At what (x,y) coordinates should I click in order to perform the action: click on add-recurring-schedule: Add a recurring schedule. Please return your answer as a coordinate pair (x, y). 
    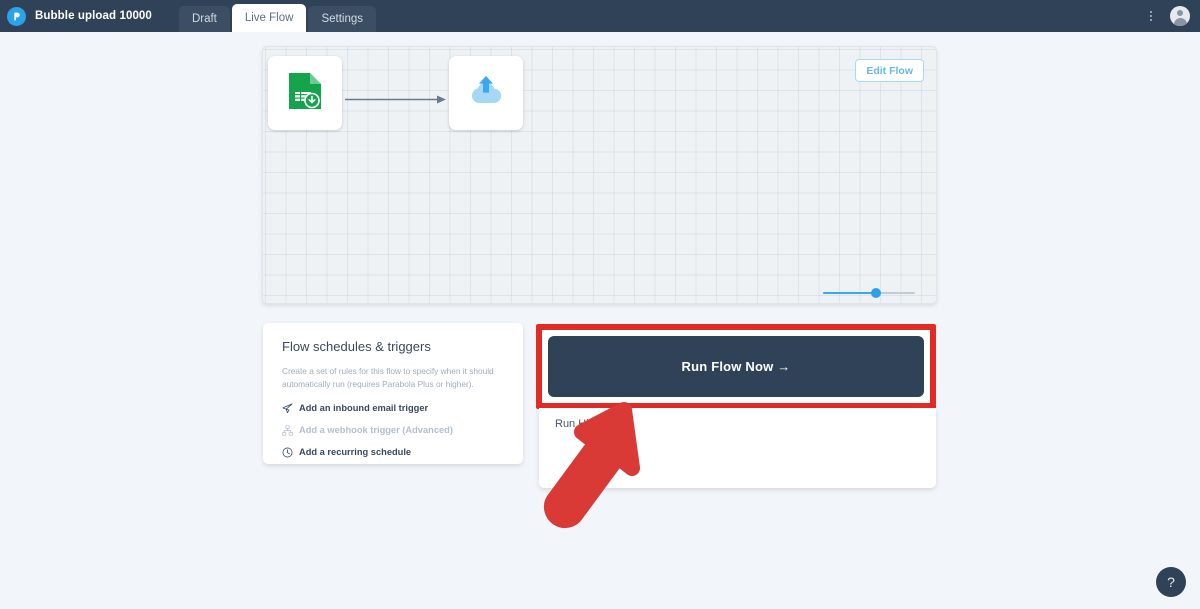
    Looking at the image, I should click on (393, 452).